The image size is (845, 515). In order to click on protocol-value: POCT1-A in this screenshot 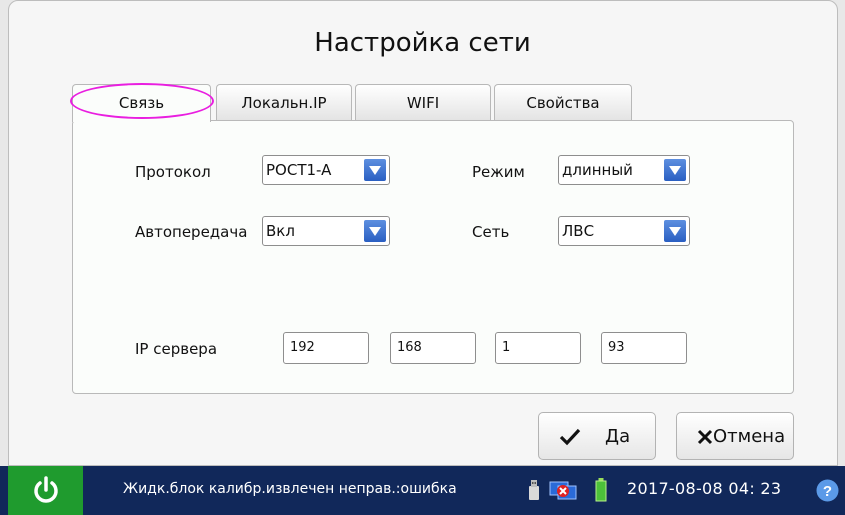, I will do `click(299, 170)`.